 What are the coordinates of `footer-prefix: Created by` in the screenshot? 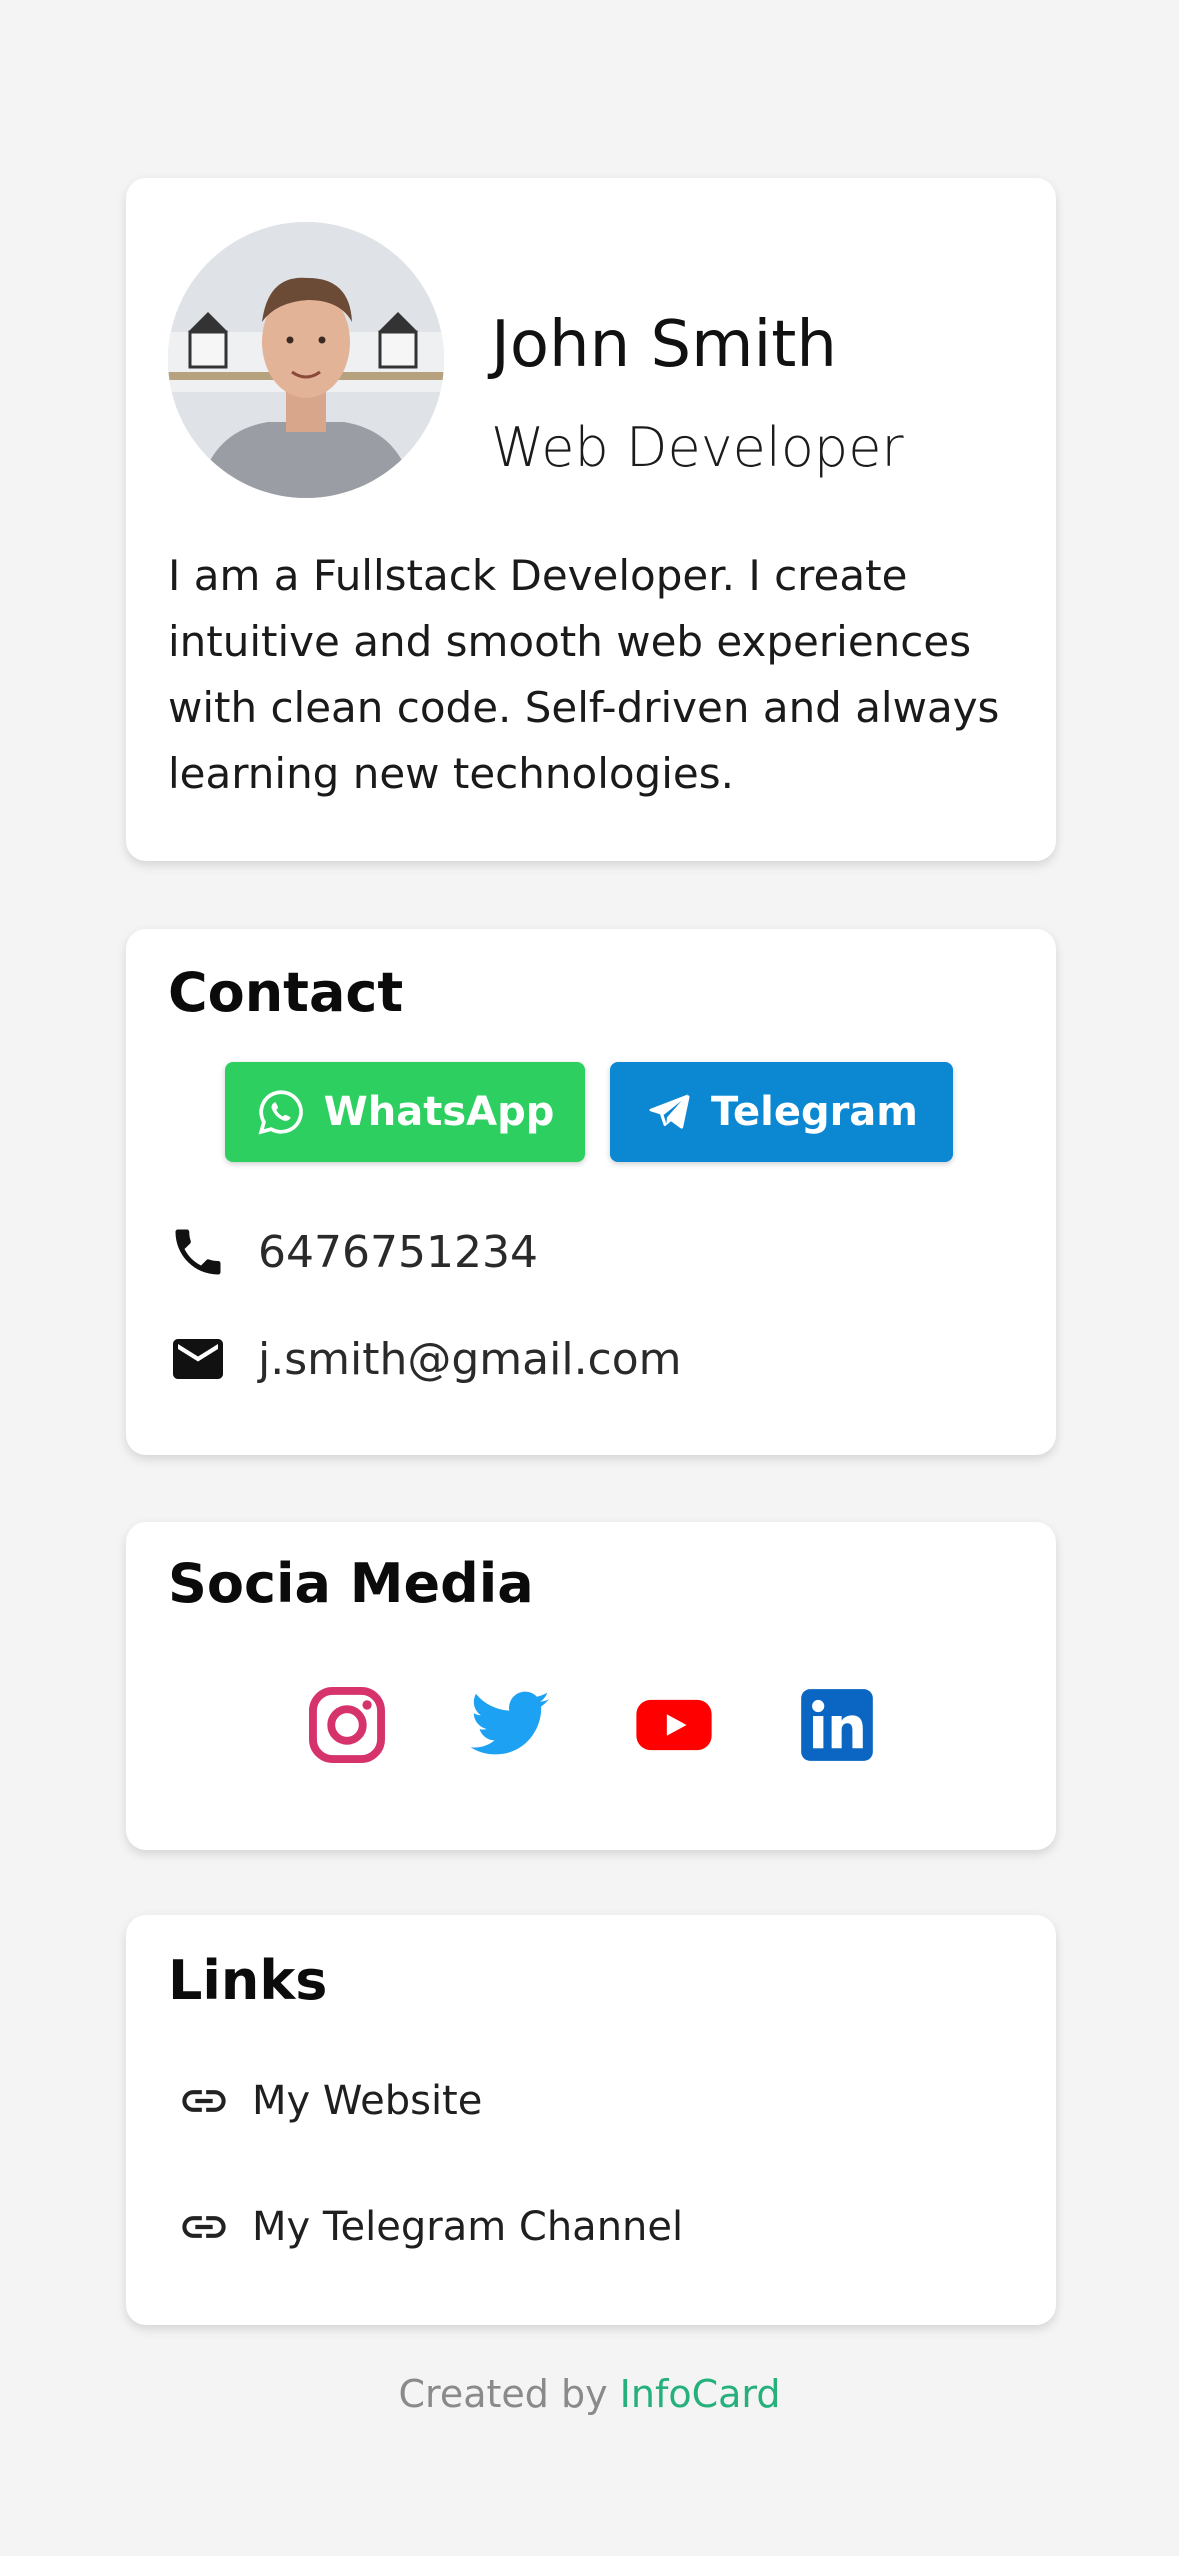 It's located at (503, 2394).